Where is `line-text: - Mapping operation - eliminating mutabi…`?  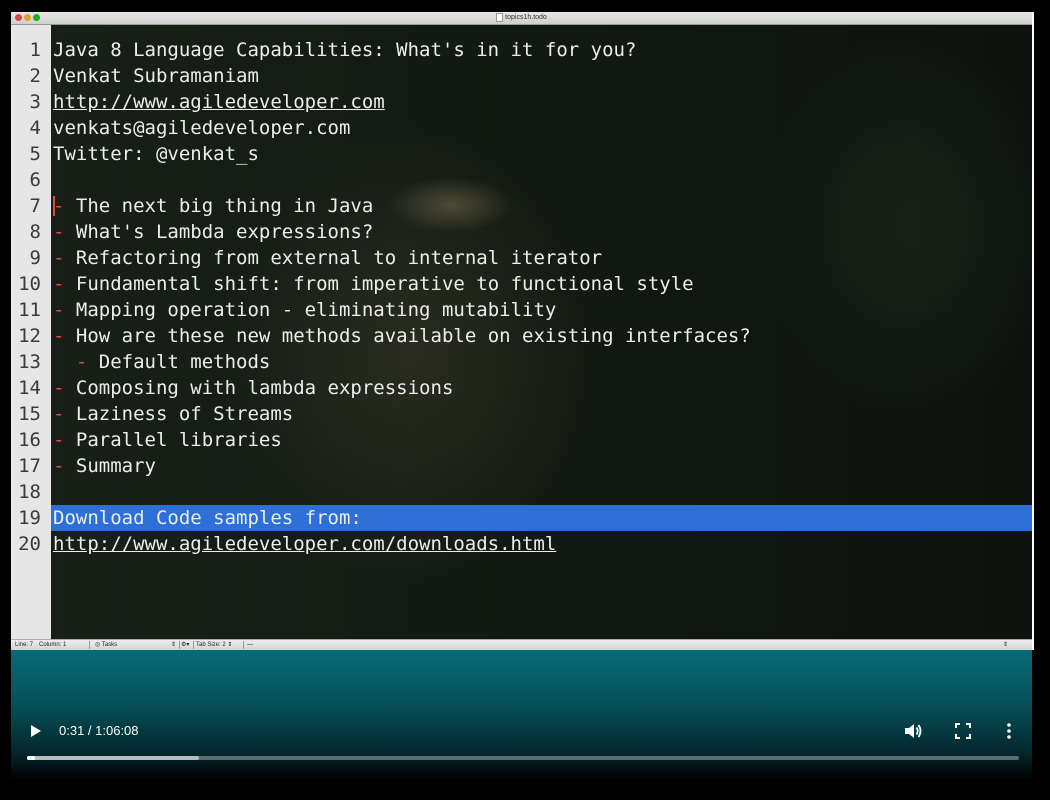 line-text: - Mapping operation - eliminating mutabi… is located at coordinates (304, 310).